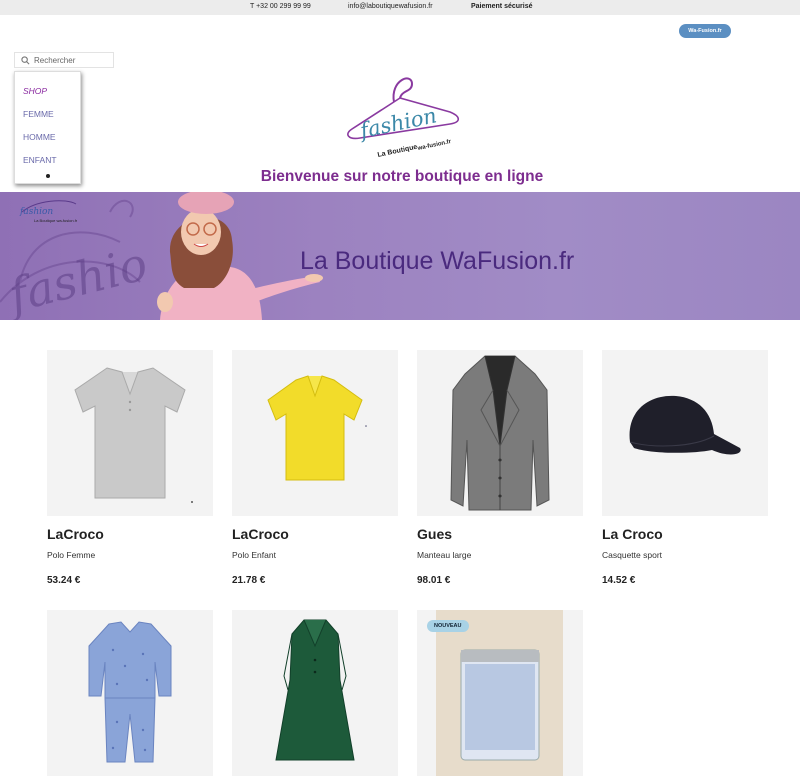 This screenshot has width=800, height=776. What do you see at coordinates (35, 91) in the screenshot?
I see `menu-item-shop: SHOP` at bounding box center [35, 91].